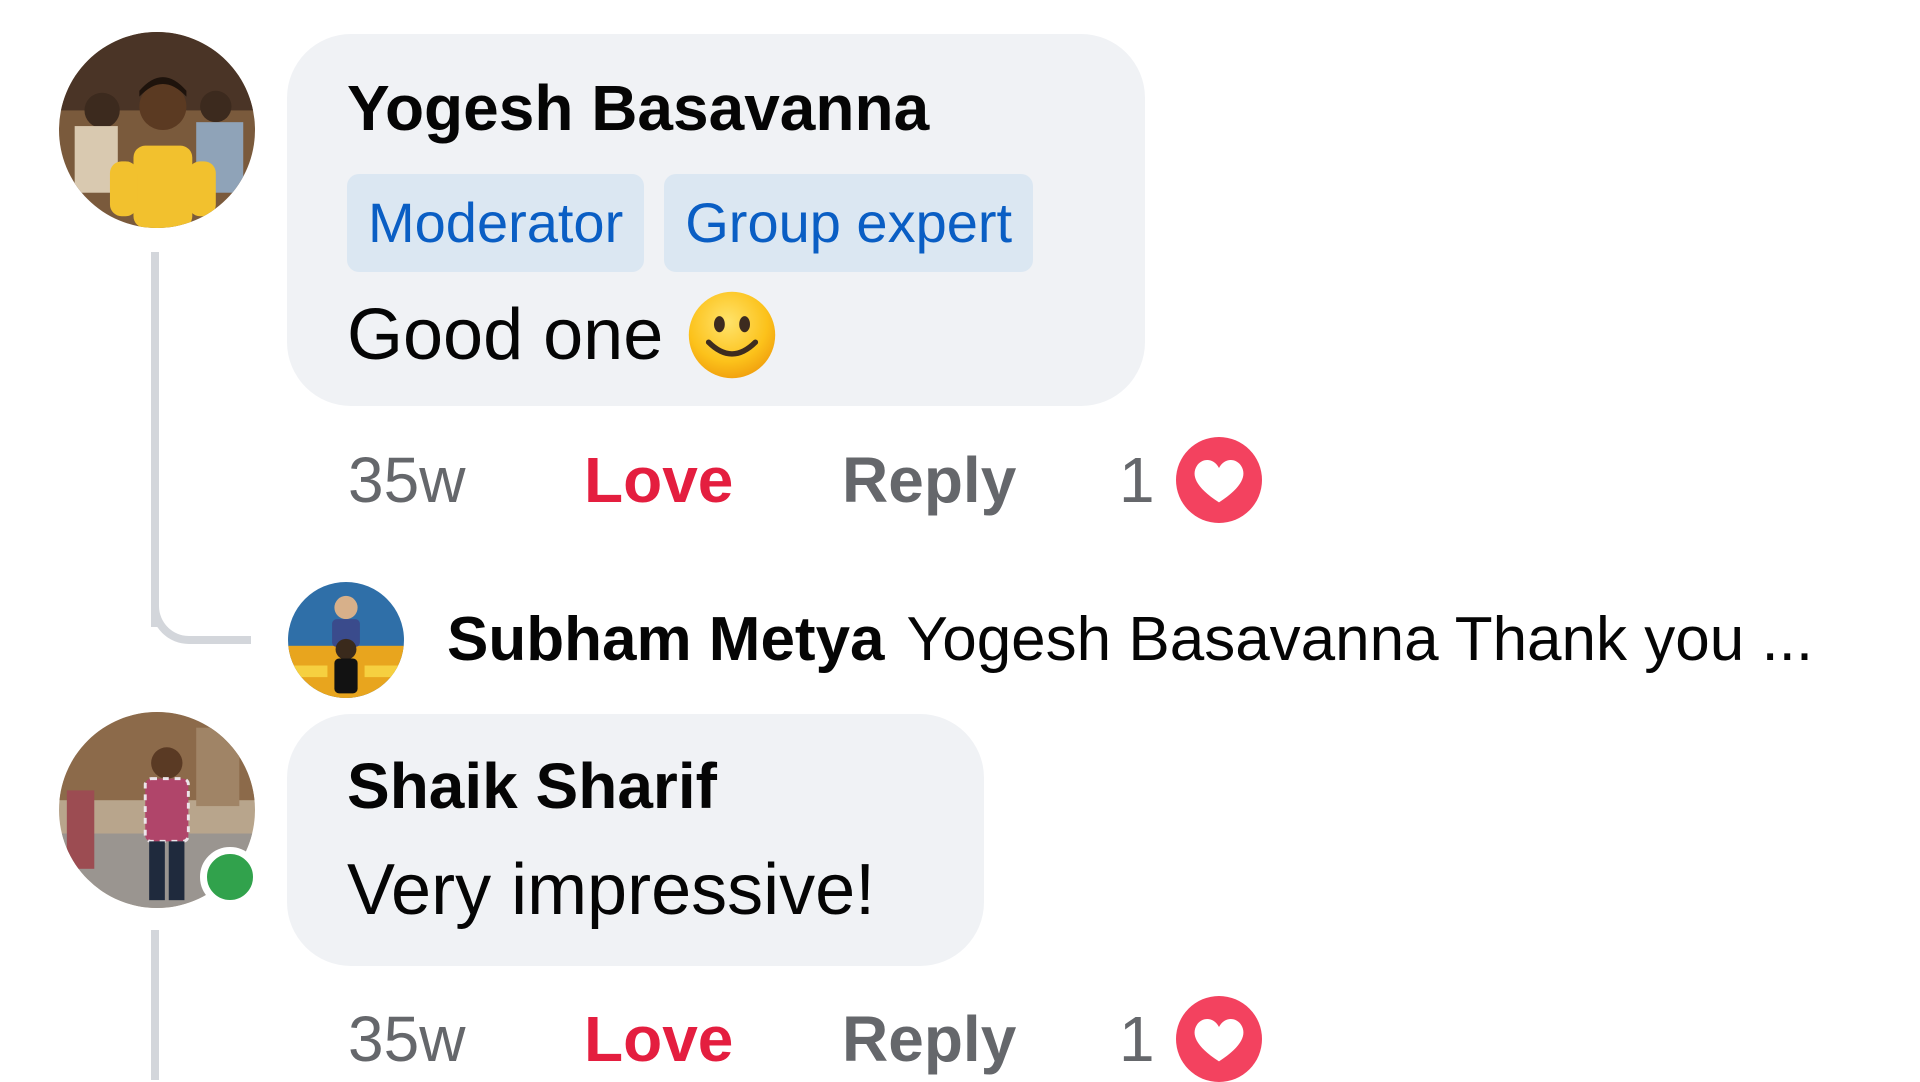 Image resolution: width=1920 pixels, height=1082 pixels. I want to click on group-expert-badge: Group expert, so click(849, 223).